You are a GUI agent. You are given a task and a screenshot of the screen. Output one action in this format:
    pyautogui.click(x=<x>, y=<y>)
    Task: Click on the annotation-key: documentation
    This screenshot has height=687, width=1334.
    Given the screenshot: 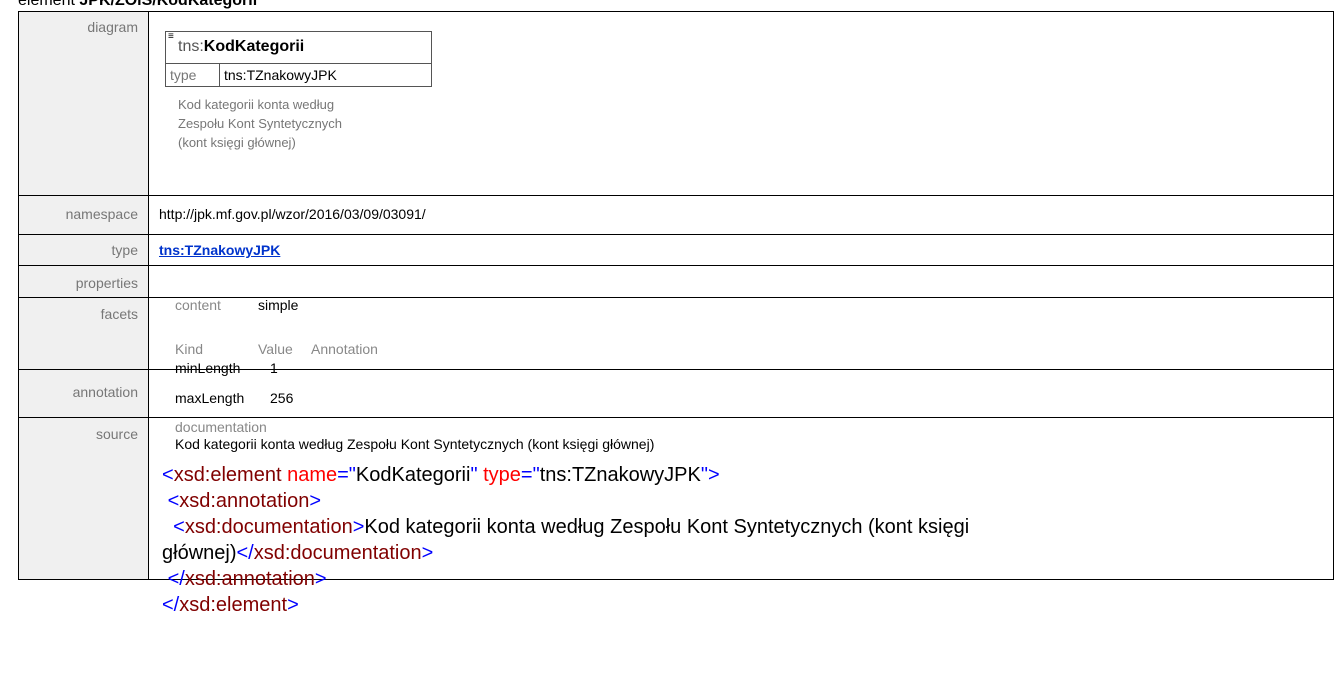 What is the action you would take?
    pyautogui.click(x=221, y=427)
    